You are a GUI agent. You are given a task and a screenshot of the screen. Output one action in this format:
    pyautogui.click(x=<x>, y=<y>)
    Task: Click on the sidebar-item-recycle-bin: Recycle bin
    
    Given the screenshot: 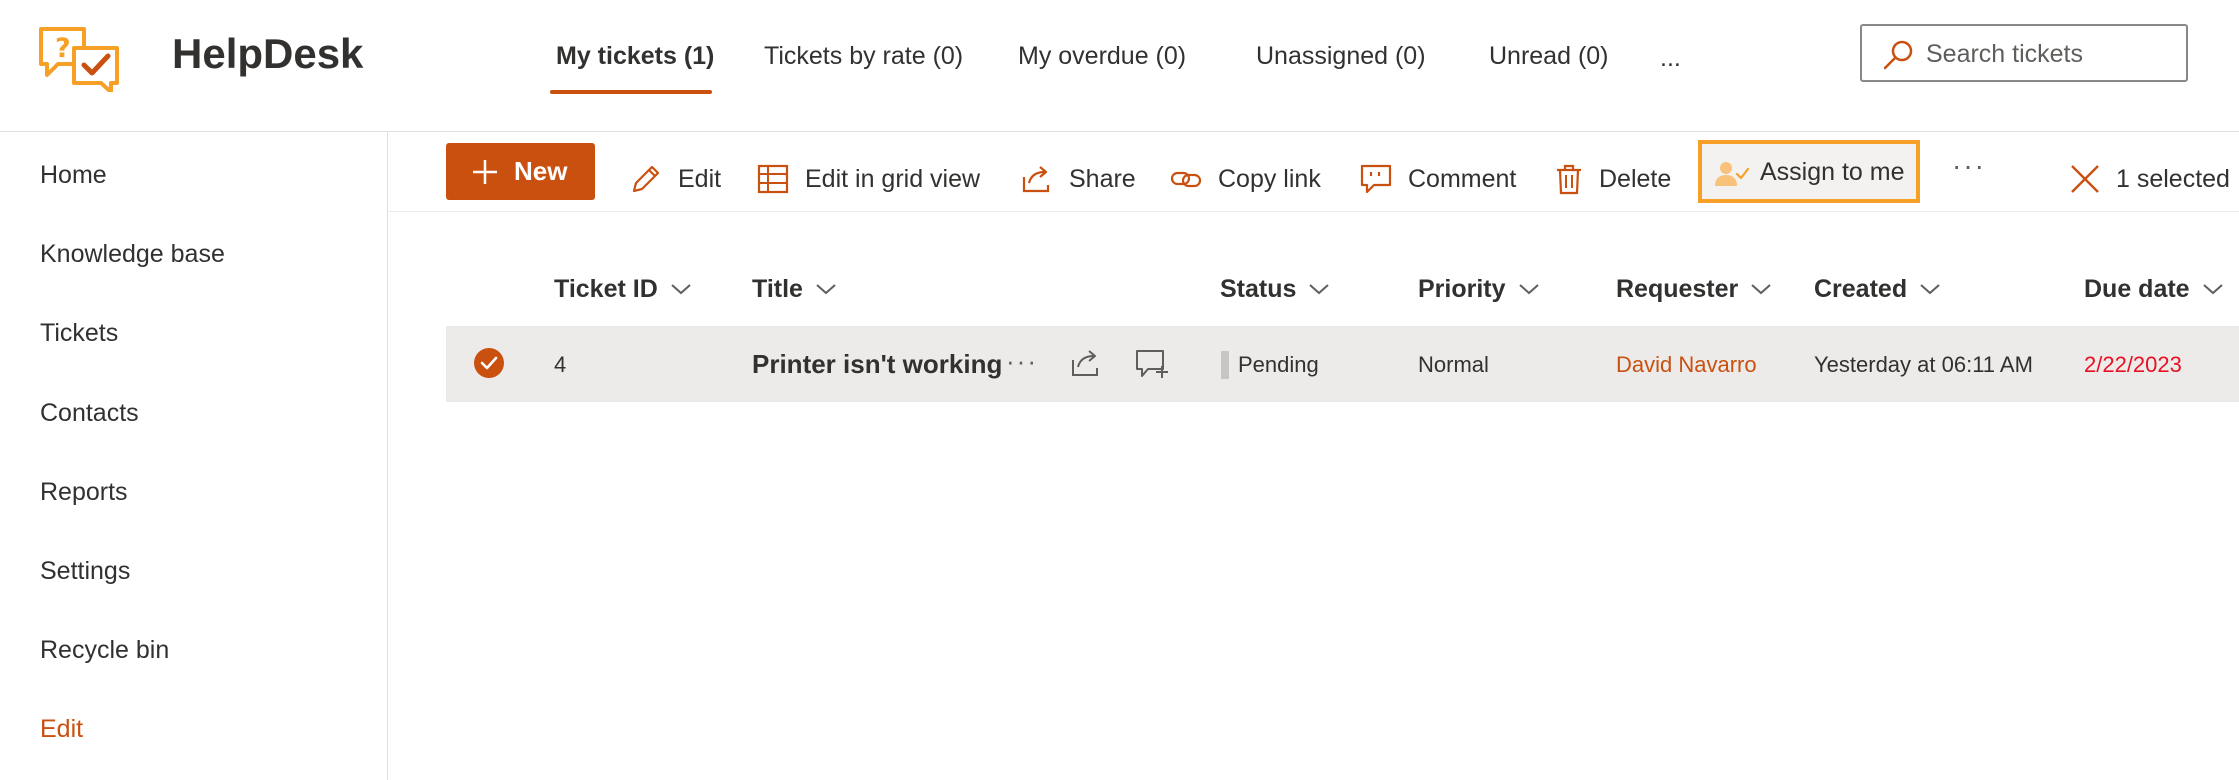 What is the action you would take?
    pyautogui.click(x=104, y=650)
    